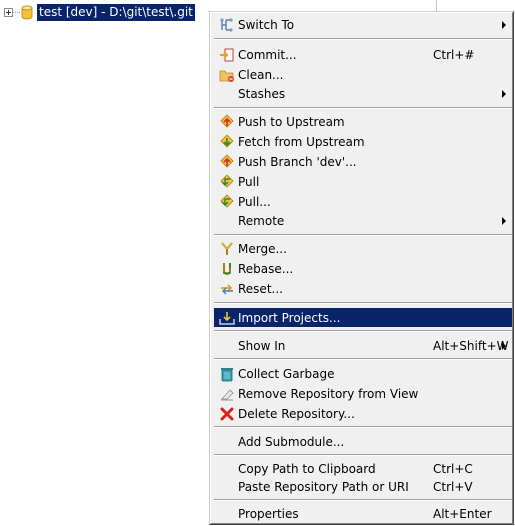 This screenshot has width=515, height=526. I want to click on menu-item-switch-to: Switch To, so click(363, 24).